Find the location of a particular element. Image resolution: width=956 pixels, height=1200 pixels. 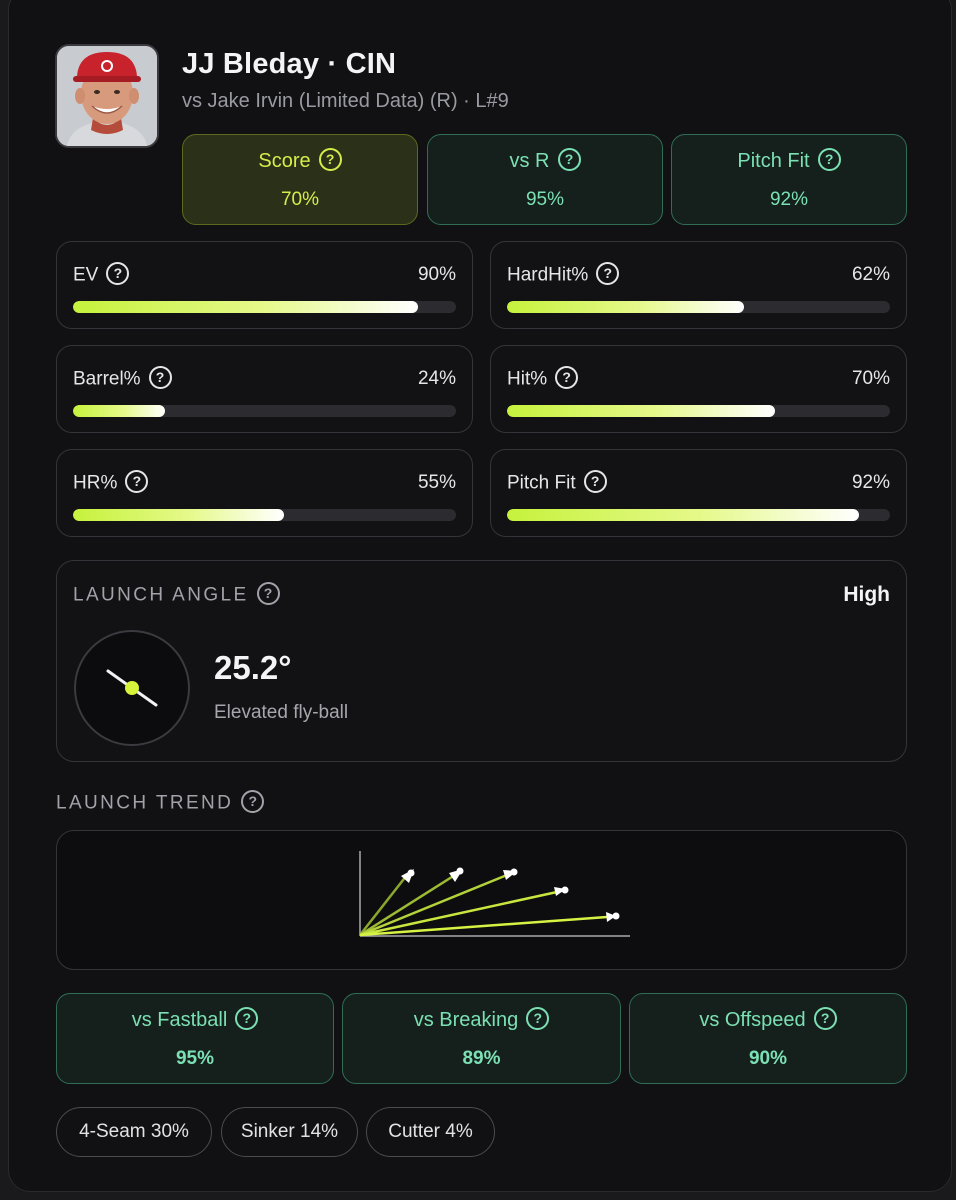

stat-value: 24% is located at coordinates (436, 378).